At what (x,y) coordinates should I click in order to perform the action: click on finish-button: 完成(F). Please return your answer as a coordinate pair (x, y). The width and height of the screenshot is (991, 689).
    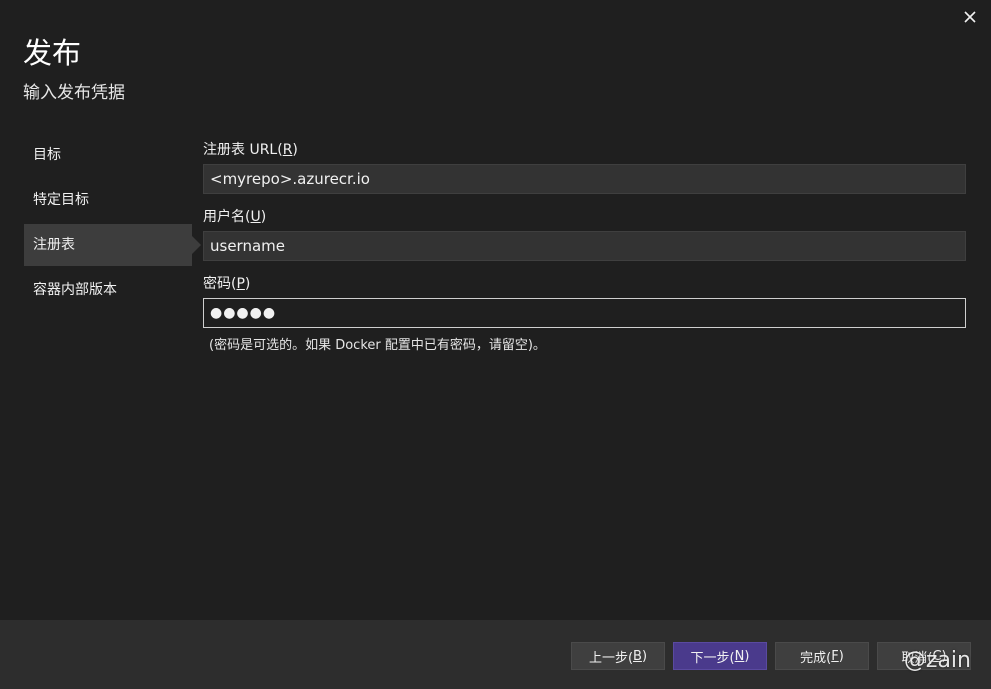
    Looking at the image, I should click on (822, 656).